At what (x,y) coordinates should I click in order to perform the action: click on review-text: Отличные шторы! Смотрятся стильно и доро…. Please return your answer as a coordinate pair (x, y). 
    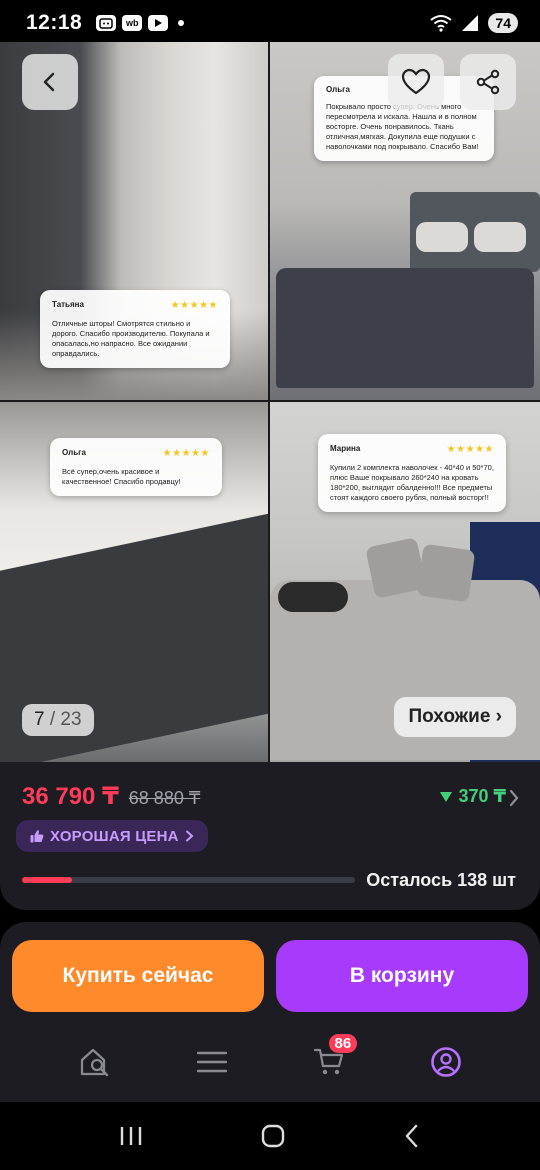
    Looking at the image, I should click on (131, 338).